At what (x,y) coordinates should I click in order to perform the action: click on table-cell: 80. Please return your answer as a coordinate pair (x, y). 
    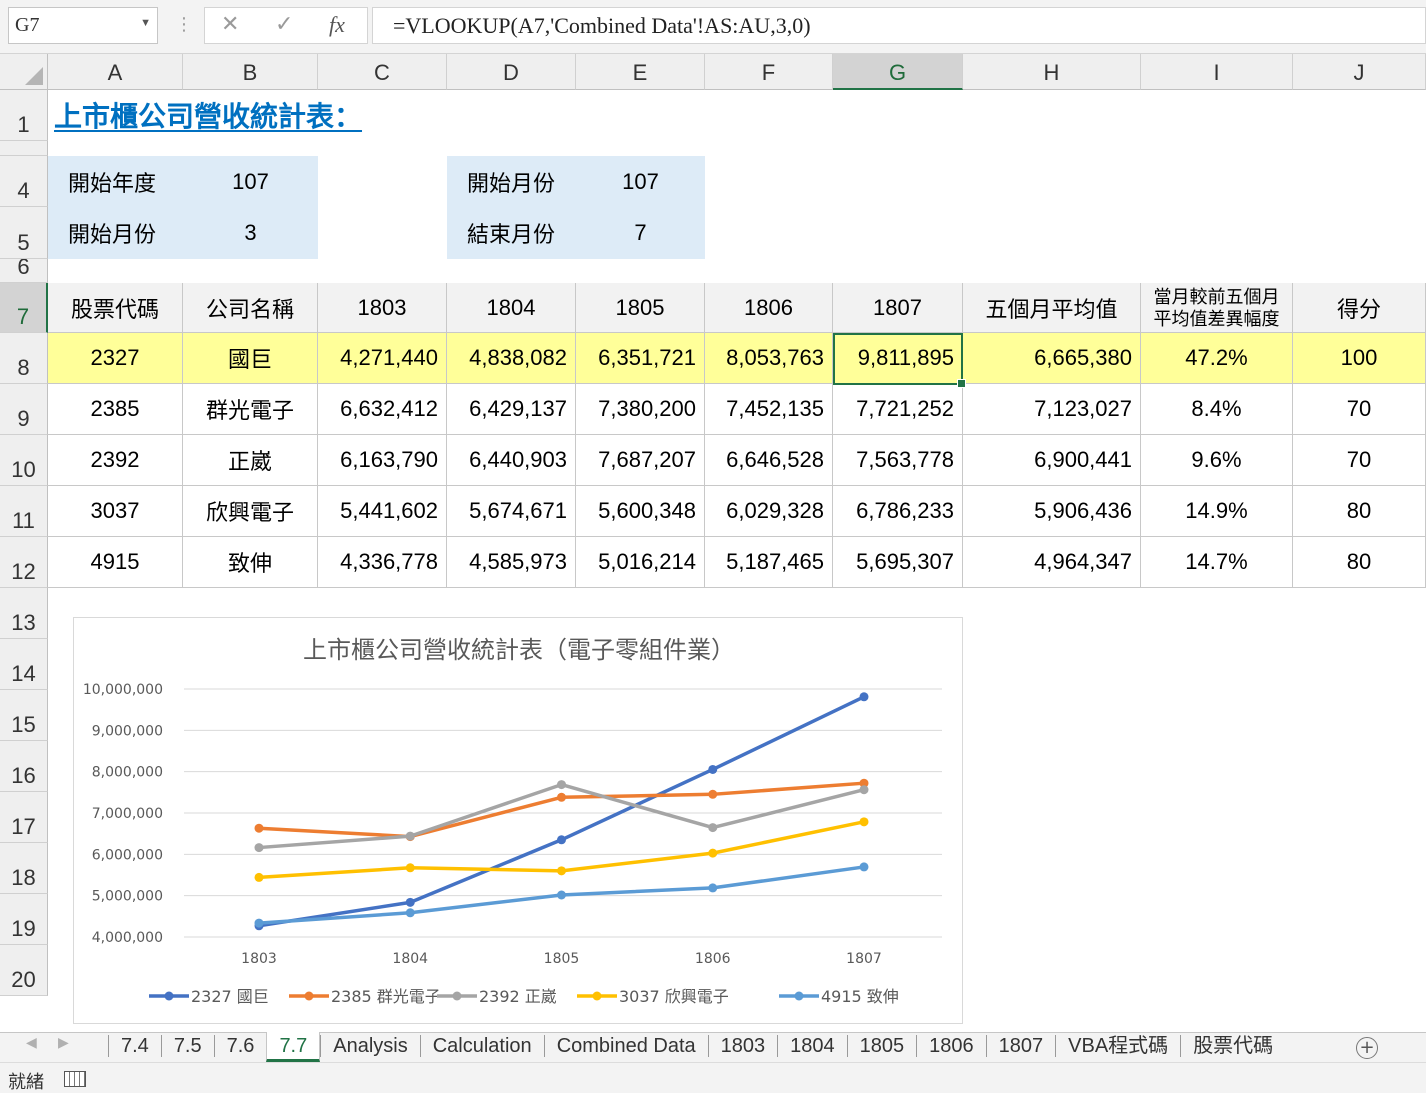
    Looking at the image, I should click on (1359, 562).